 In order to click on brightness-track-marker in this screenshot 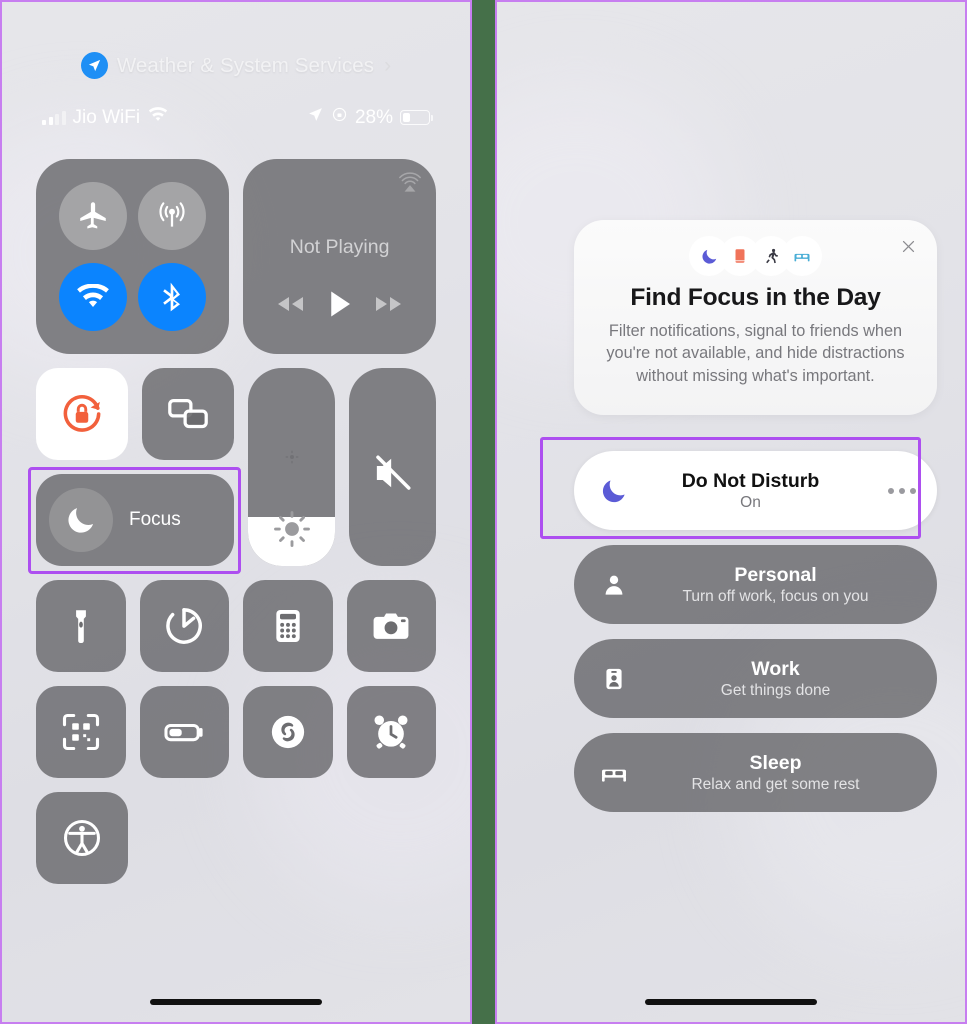, I will do `click(291, 457)`.